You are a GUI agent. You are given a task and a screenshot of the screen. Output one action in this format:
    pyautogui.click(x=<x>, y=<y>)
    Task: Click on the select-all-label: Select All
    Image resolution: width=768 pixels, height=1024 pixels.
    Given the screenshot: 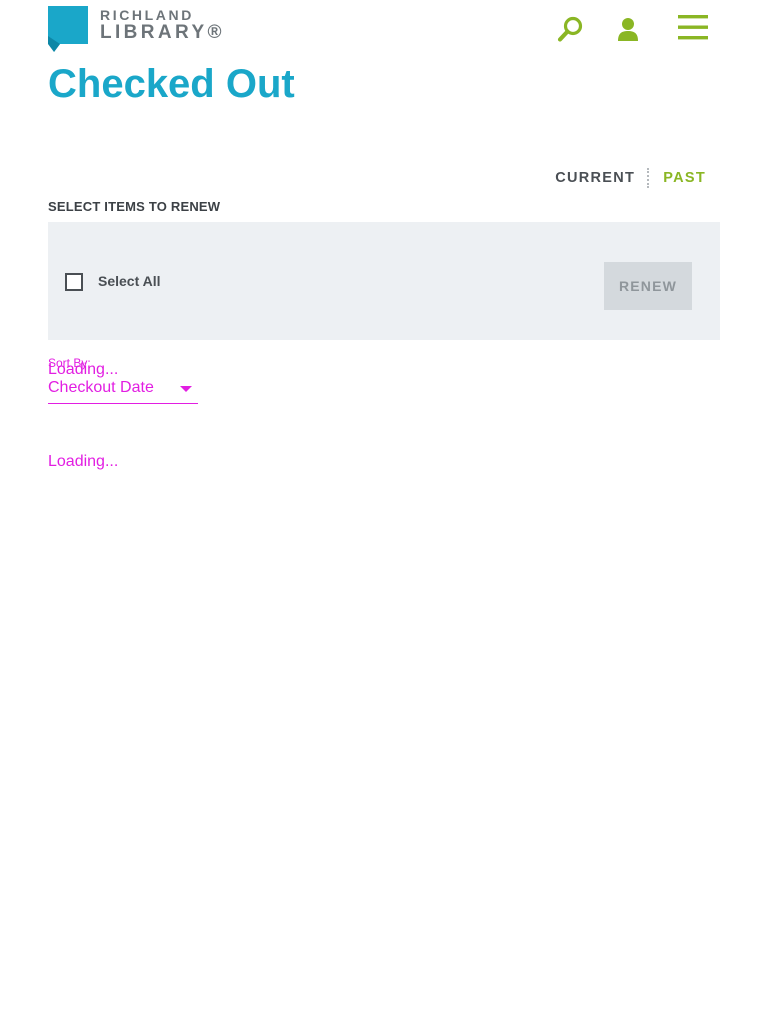 What is the action you would take?
    pyautogui.click(x=129, y=281)
    